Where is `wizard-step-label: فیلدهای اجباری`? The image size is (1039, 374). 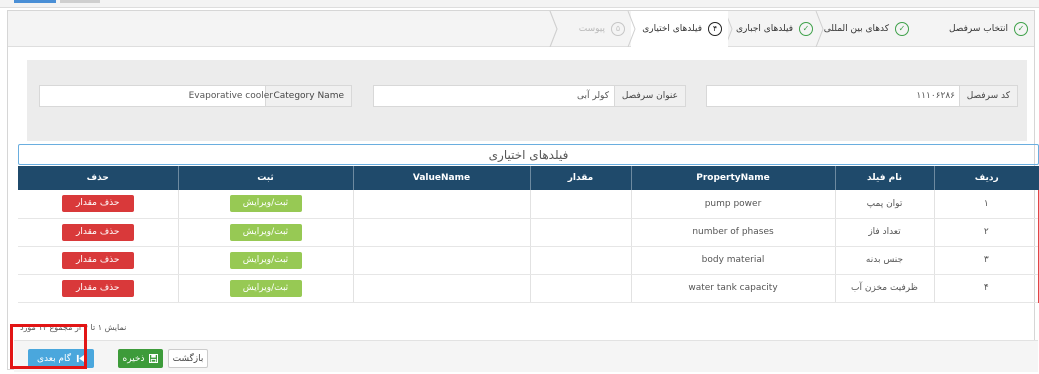 wizard-step-label: فیلدهای اجباری is located at coordinates (764, 29).